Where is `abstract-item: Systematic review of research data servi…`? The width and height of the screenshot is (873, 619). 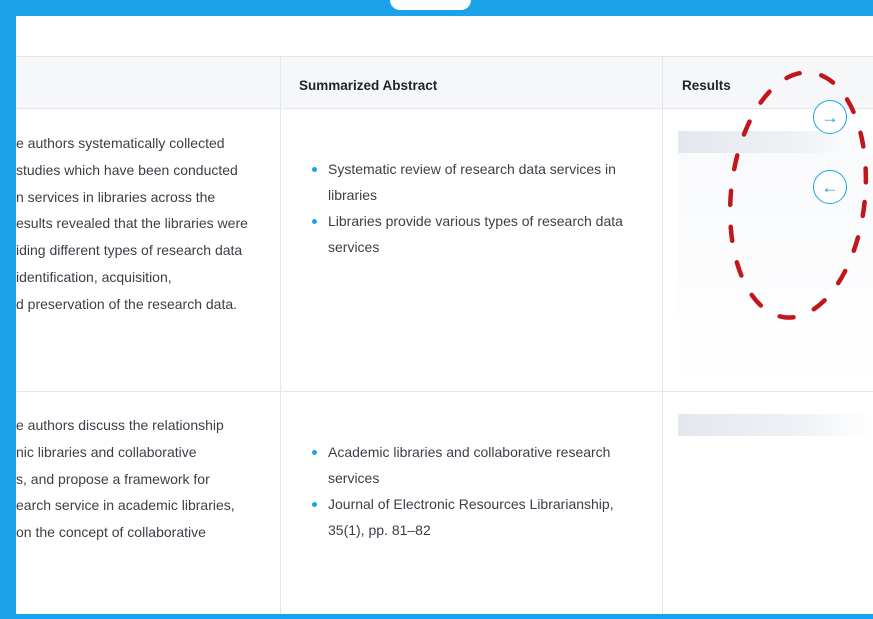 abstract-item: Systematic review of research data servi… is located at coordinates (476, 182).